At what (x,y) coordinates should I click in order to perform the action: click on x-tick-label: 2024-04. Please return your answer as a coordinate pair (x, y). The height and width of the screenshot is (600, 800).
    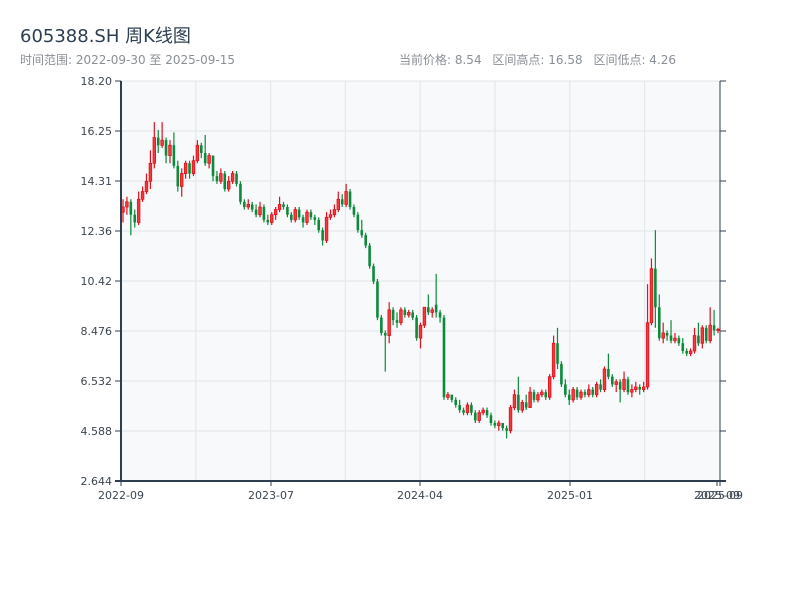
    Looking at the image, I should click on (420, 495).